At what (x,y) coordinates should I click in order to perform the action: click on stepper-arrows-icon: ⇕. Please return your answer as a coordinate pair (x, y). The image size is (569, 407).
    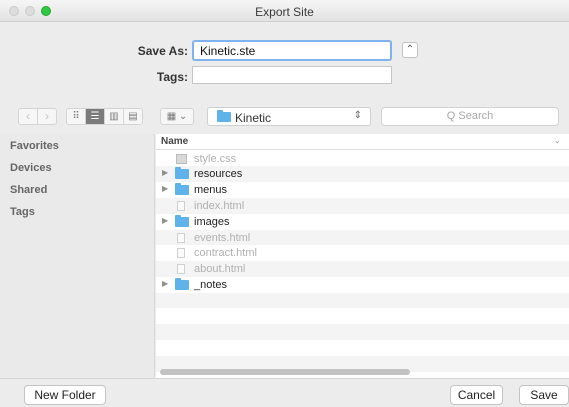
    Looking at the image, I should click on (357, 115).